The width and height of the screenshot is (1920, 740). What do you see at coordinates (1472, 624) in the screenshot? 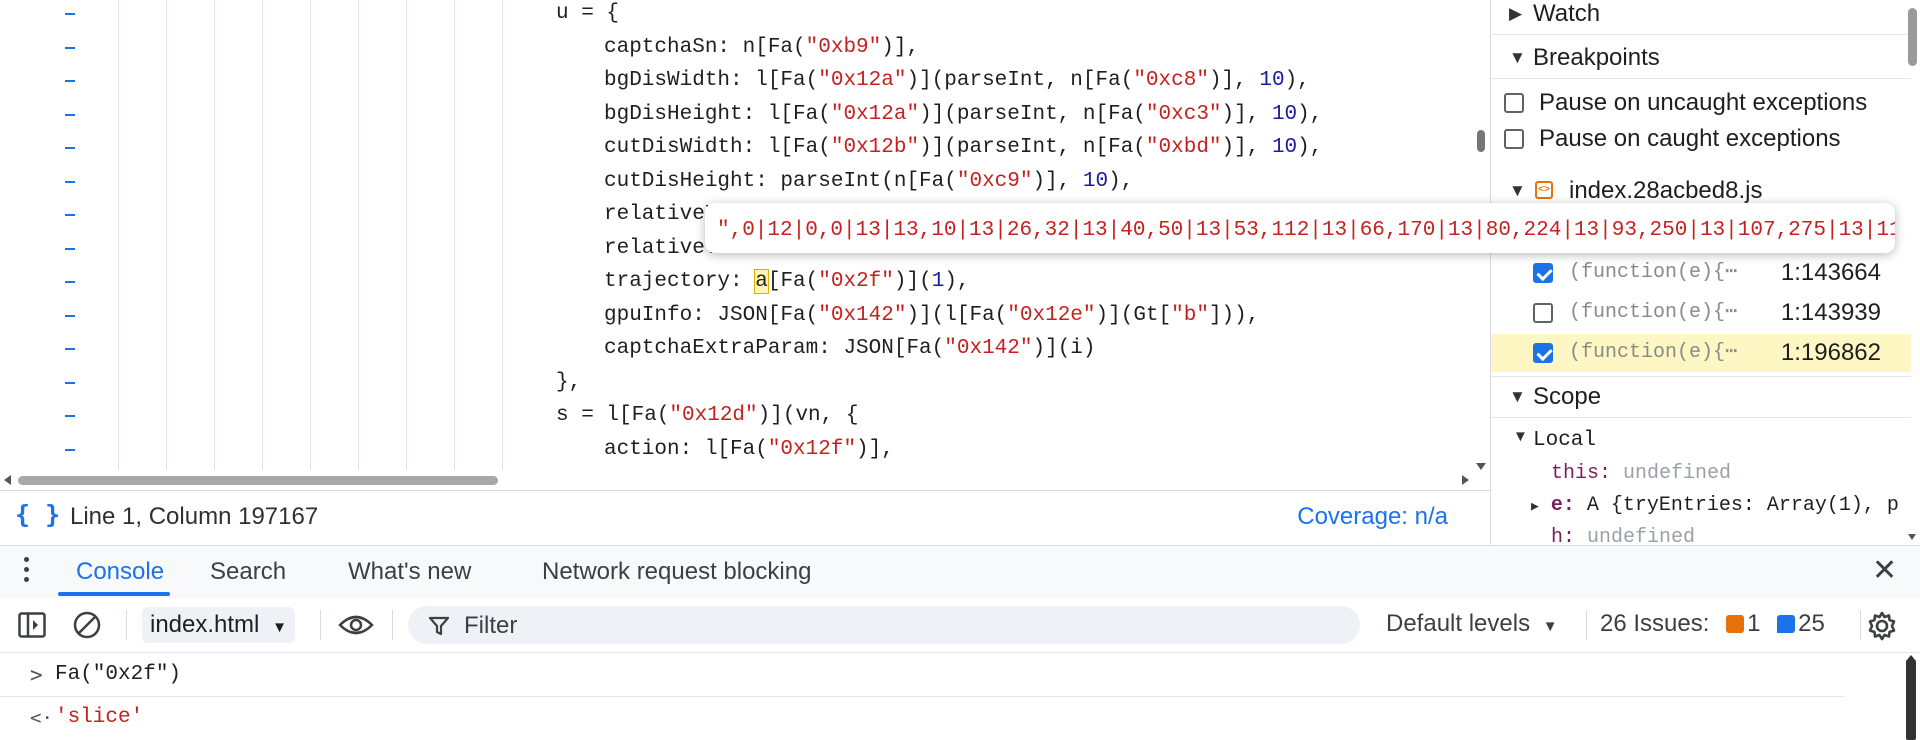
I see `log-levels-dropdown: Default levels ▼` at bounding box center [1472, 624].